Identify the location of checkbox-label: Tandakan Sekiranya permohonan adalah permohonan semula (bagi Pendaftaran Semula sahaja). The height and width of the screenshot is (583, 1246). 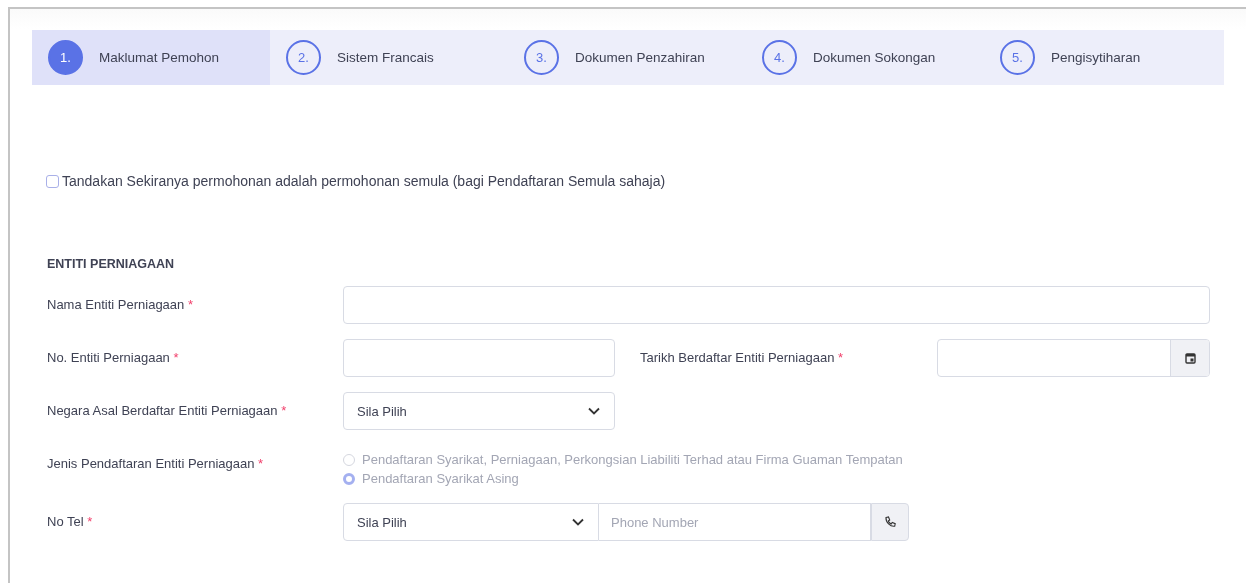
(364, 181).